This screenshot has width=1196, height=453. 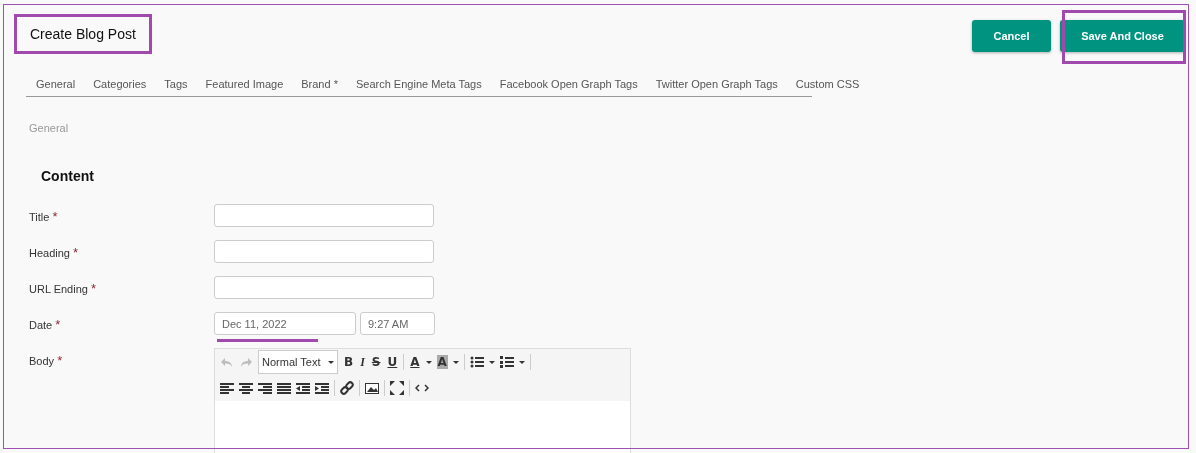 I want to click on tab: Categories, so click(x=120, y=84).